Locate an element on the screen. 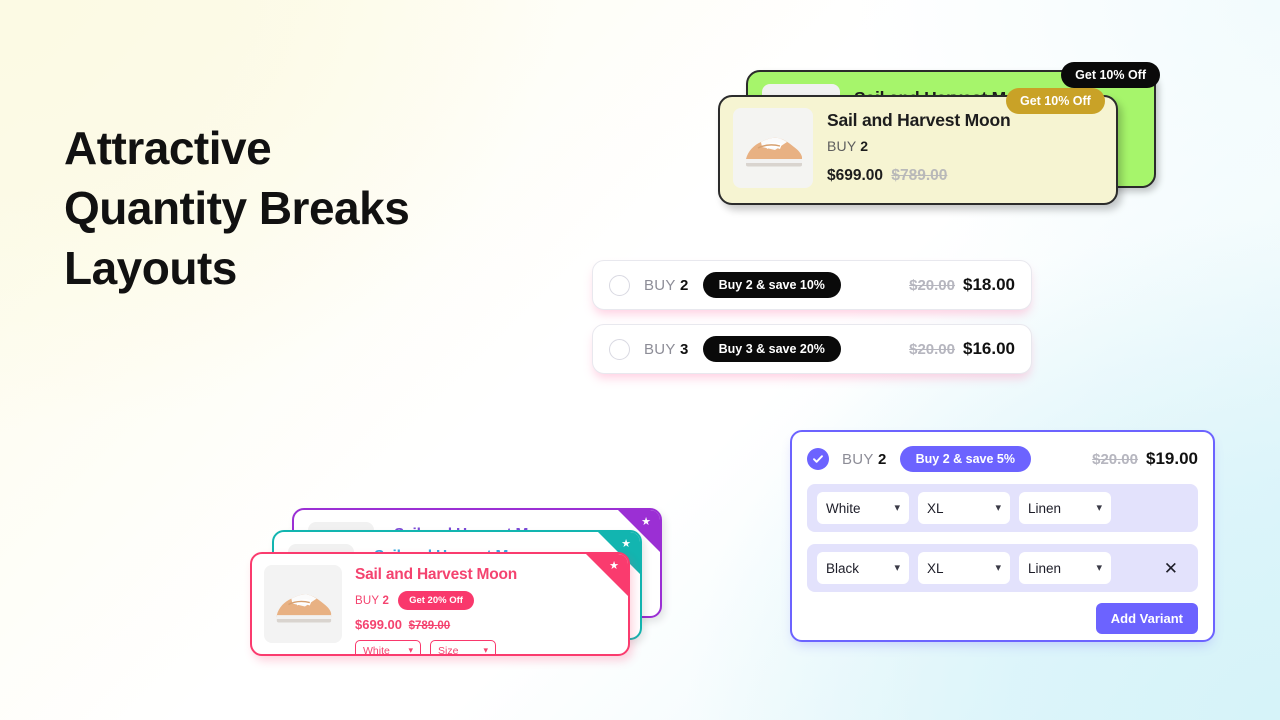 This screenshot has height=720, width=1280. remove-variant-icon: ✕ is located at coordinates (1171, 568).